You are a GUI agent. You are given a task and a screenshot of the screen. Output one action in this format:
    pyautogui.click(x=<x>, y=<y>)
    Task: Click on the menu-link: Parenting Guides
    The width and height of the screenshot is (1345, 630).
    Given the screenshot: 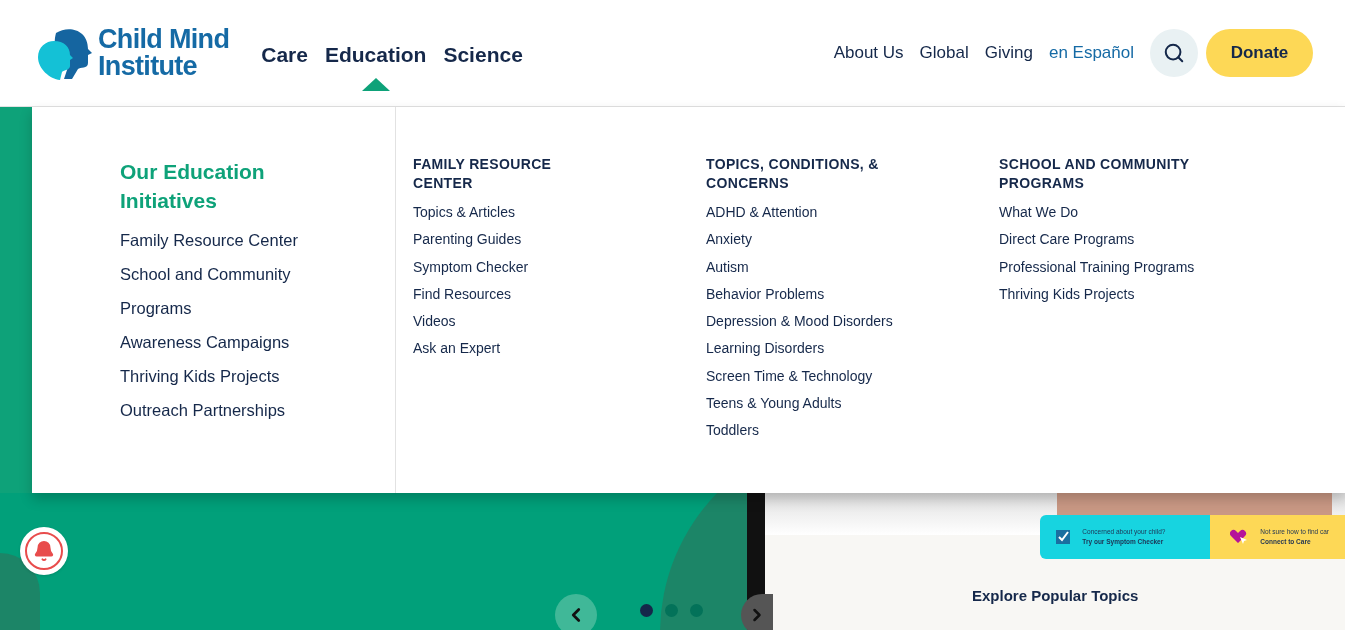 What is the action you would take?
    pyautogui.click(x=467, y=239)
    